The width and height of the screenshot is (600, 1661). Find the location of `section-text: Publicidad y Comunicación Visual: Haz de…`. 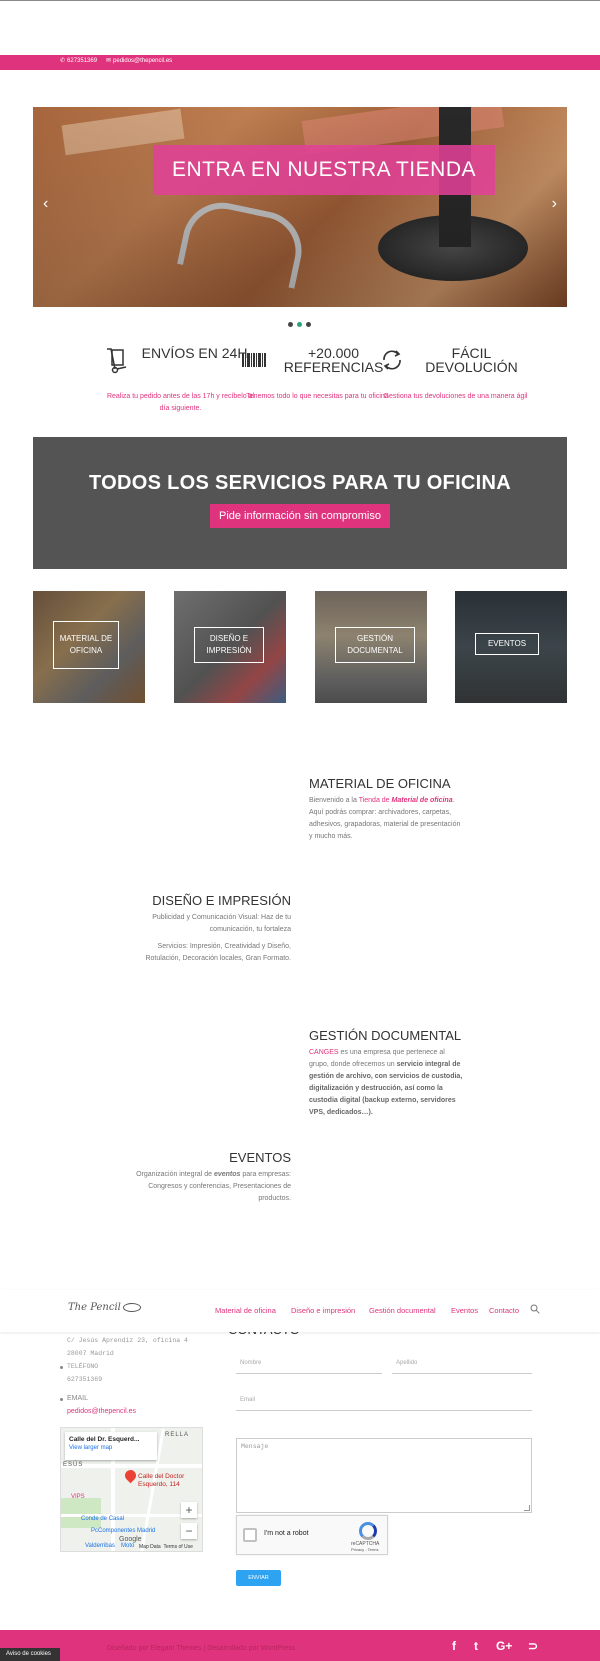

section-text: Publicidad y Comunicación Visual: Haz de… is located at coordinates (221, 923).